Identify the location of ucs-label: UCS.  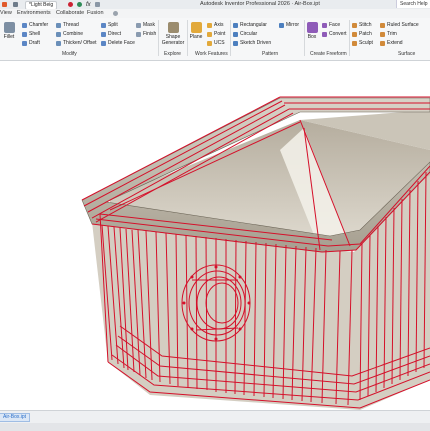
(219, 43).